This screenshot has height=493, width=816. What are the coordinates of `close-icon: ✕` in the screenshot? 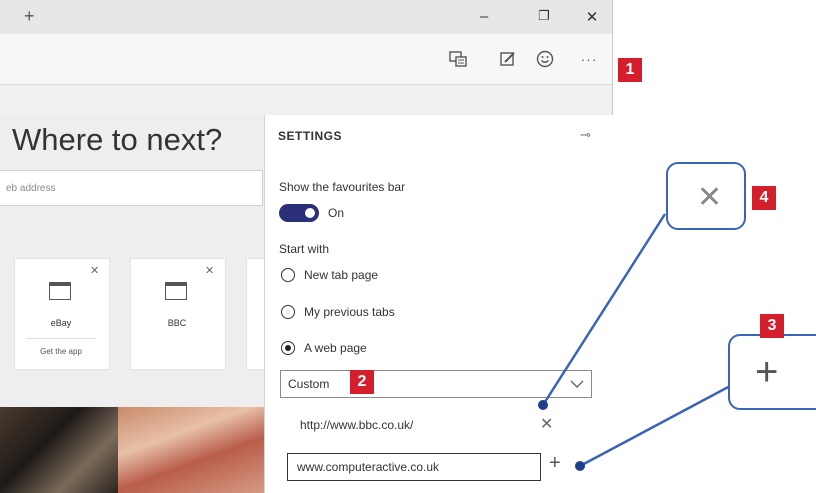 It's located at (710, 197).